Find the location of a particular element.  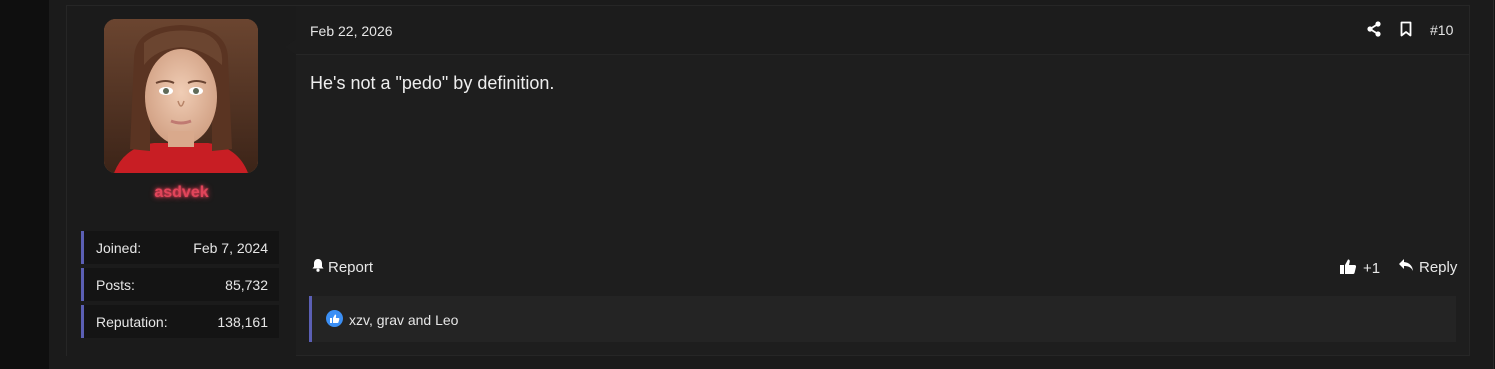

user-arrow is located at coordinates (290, 47).